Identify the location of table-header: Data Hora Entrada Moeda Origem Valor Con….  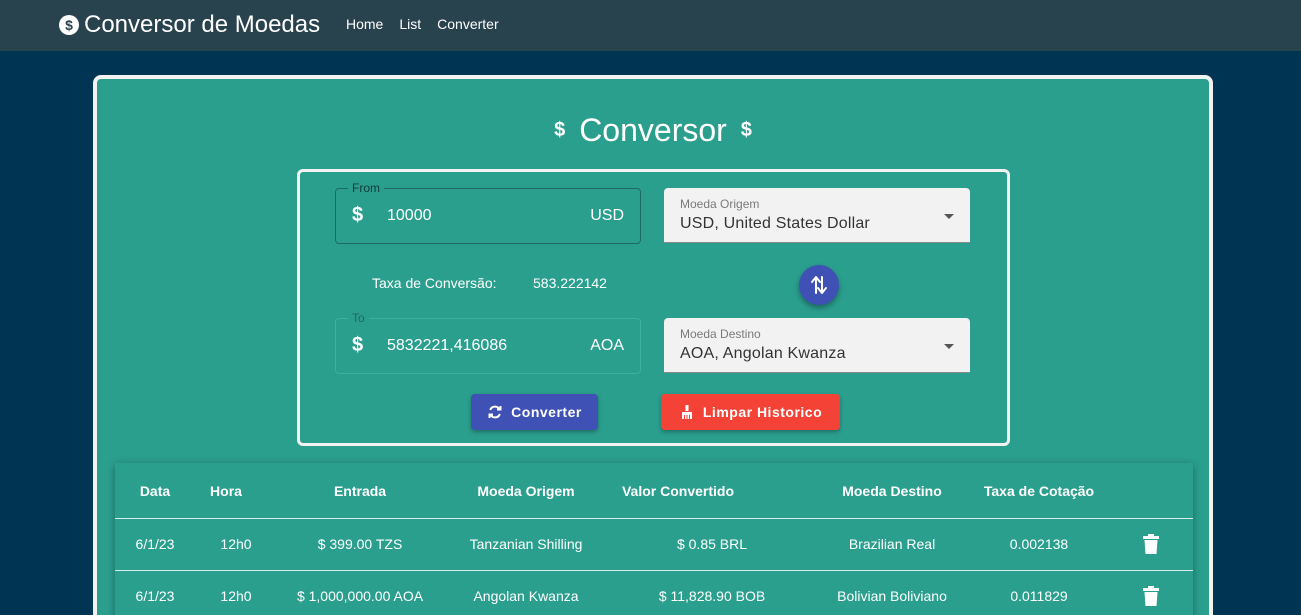
(654, 491).